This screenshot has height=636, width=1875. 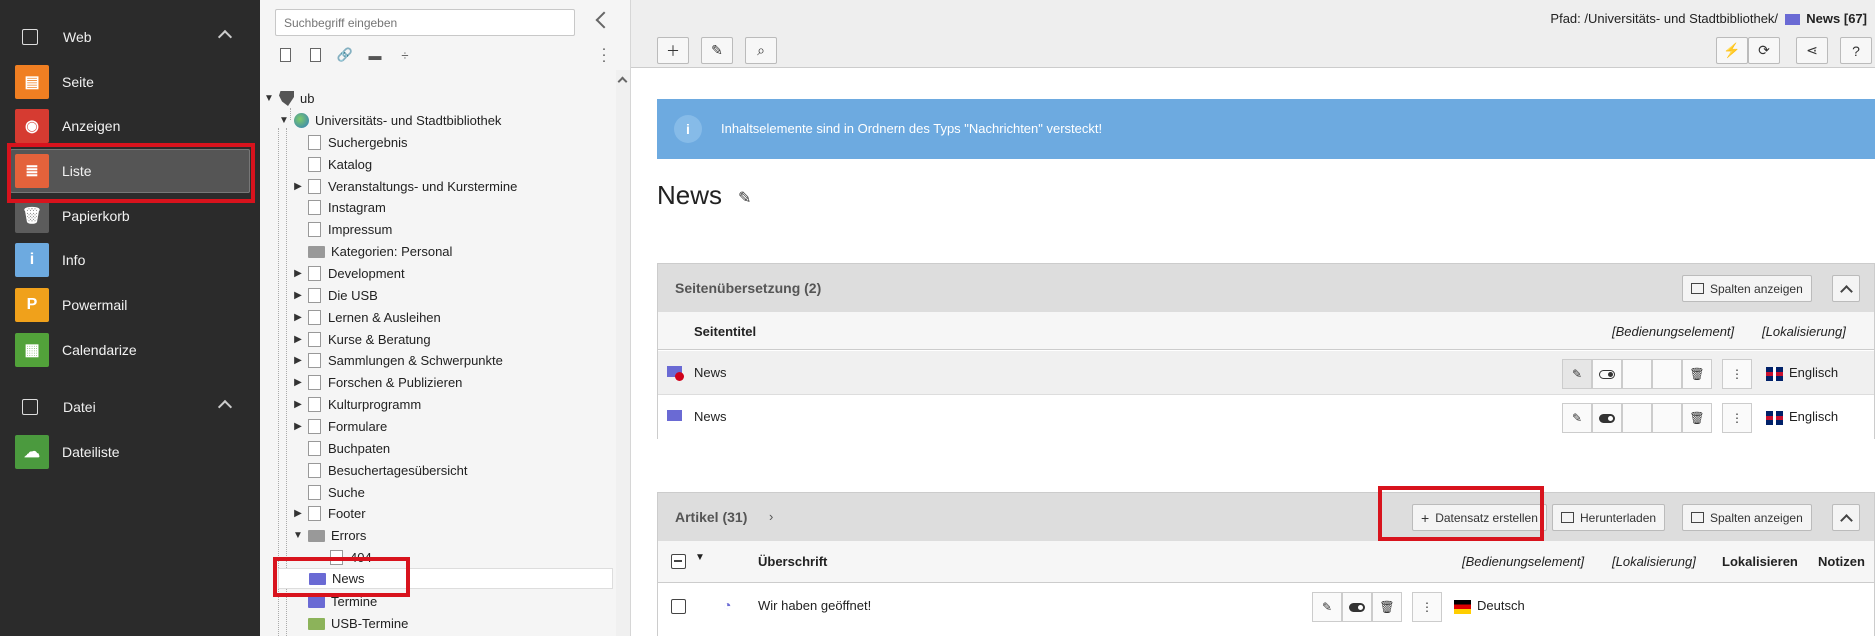 I want to click on module-item-powermail: P Powermail, so click(x=130, y=305).